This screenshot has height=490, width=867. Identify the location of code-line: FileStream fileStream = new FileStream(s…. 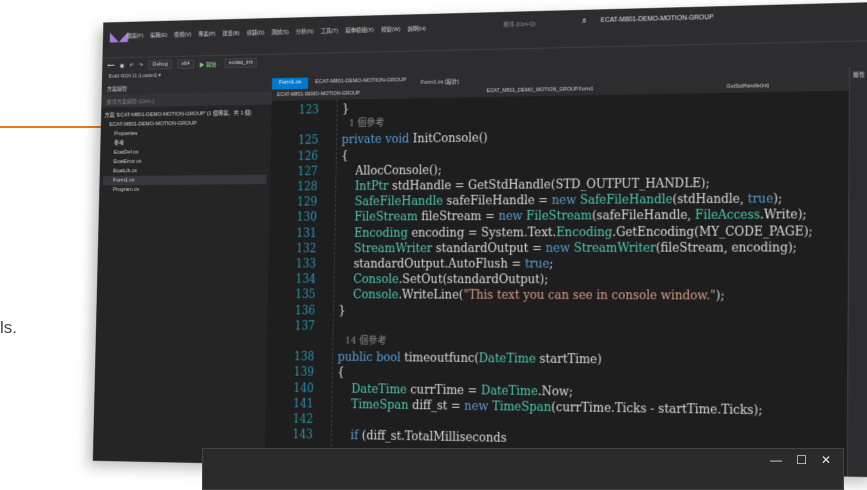
(573, 216).